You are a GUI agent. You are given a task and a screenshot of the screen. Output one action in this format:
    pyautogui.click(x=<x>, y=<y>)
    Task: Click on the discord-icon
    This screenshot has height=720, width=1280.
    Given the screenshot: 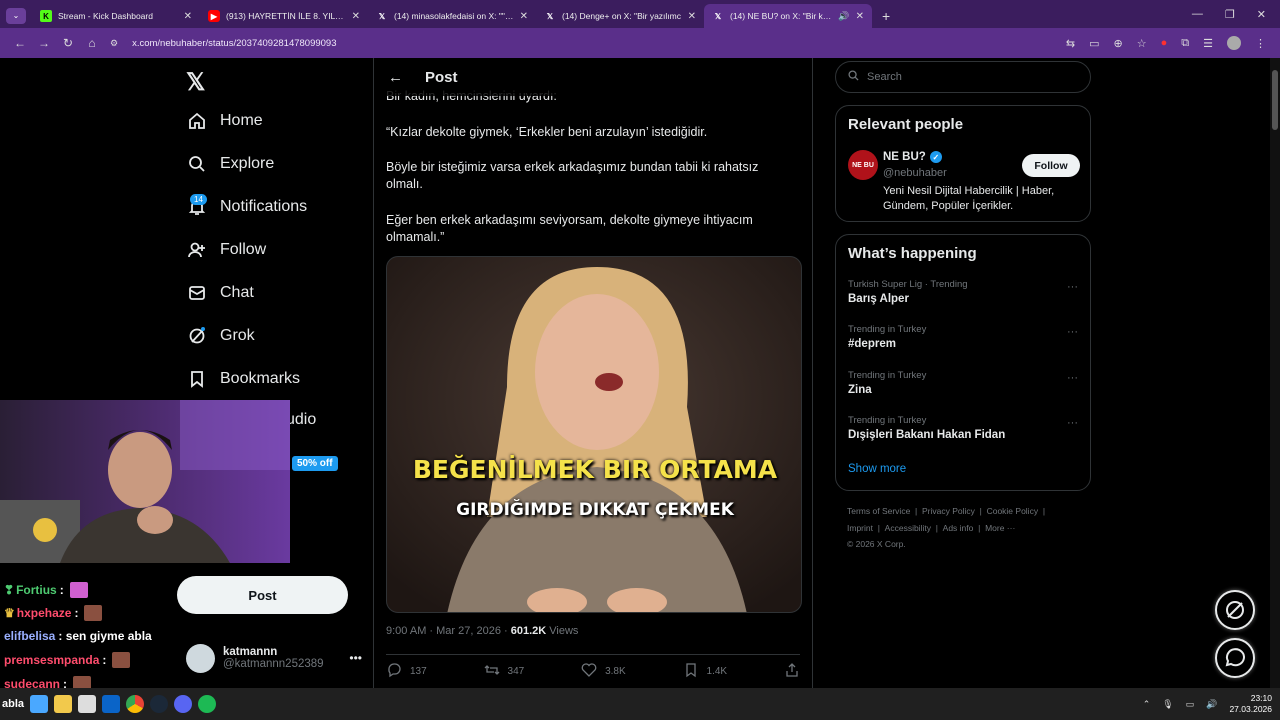 What is the action you would take?
    pyautogui.click(x=183, y=704)
    